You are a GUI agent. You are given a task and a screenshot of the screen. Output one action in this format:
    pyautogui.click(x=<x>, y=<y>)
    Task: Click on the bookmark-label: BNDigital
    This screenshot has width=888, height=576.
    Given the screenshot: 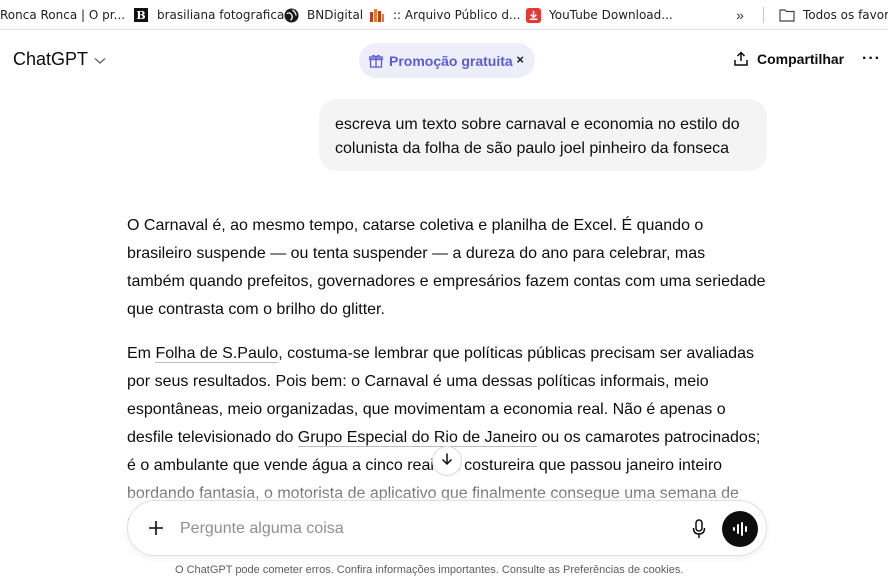 What is the action you would take?
    pyautogui.click(x=335, y=15)
    